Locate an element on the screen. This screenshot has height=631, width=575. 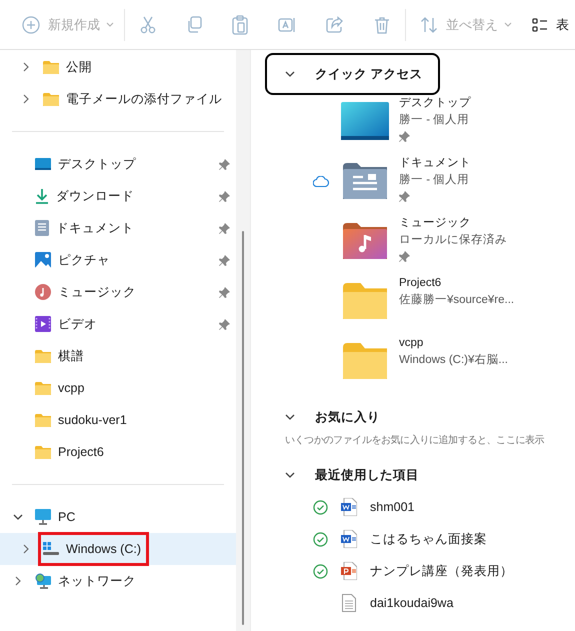
music-icon is located at coordinates (43, 292).